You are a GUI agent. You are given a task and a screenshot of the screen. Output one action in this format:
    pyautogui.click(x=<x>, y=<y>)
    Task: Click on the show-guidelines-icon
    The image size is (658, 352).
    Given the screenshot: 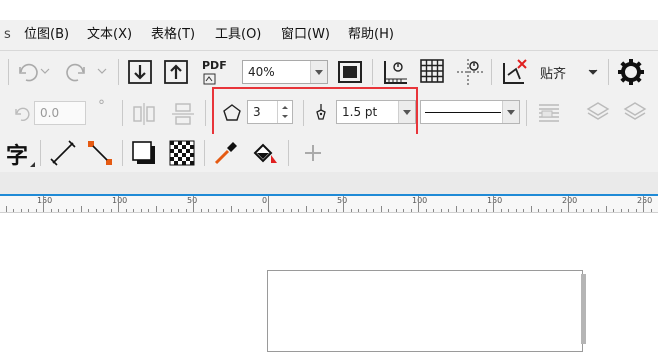 What is the action you would take?
    pyautogui.click(x=470, y=72)
    